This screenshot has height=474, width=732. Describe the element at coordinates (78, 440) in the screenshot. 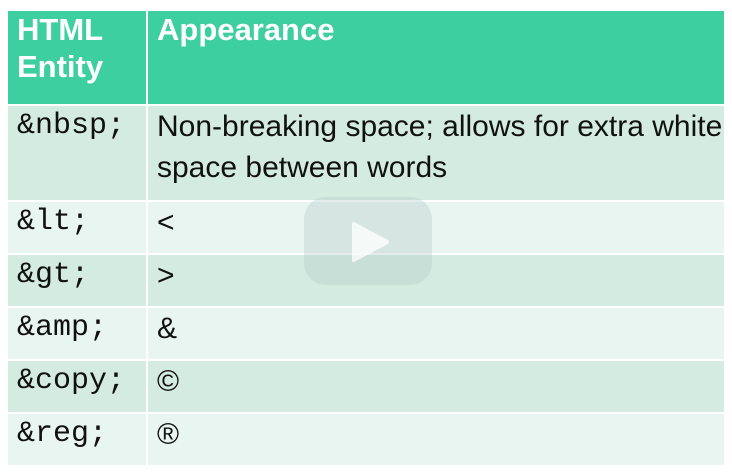

I see `entity-cell: &reg;` at that location.